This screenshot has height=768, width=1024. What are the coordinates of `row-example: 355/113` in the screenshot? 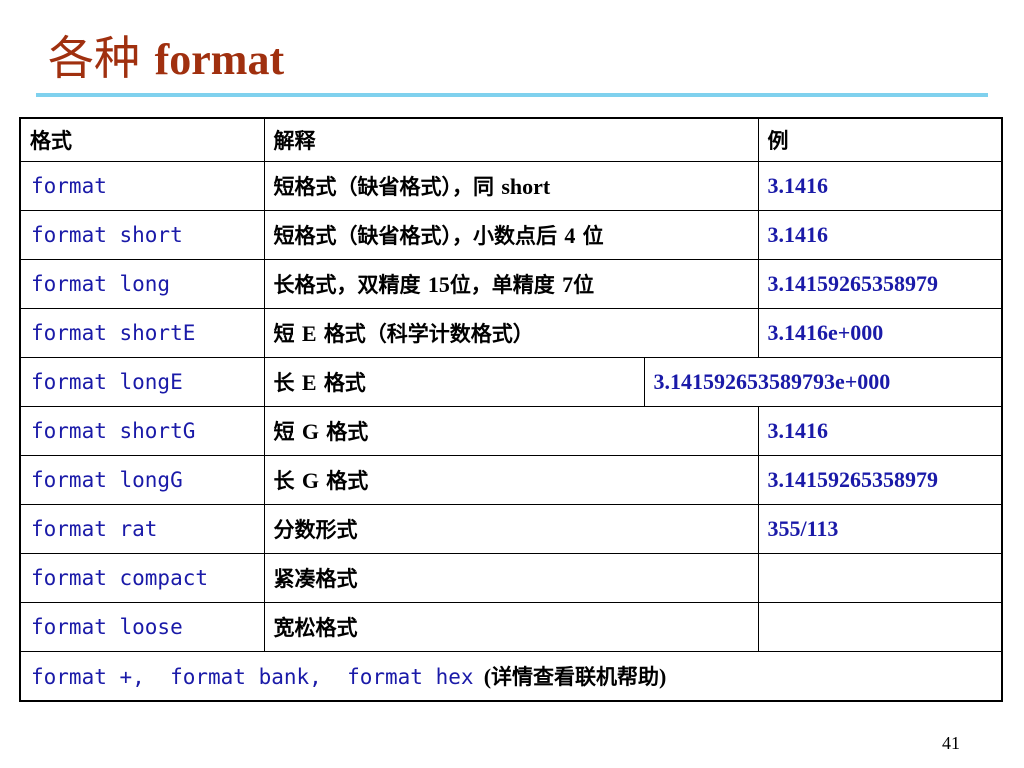 It's located at (880, 529).